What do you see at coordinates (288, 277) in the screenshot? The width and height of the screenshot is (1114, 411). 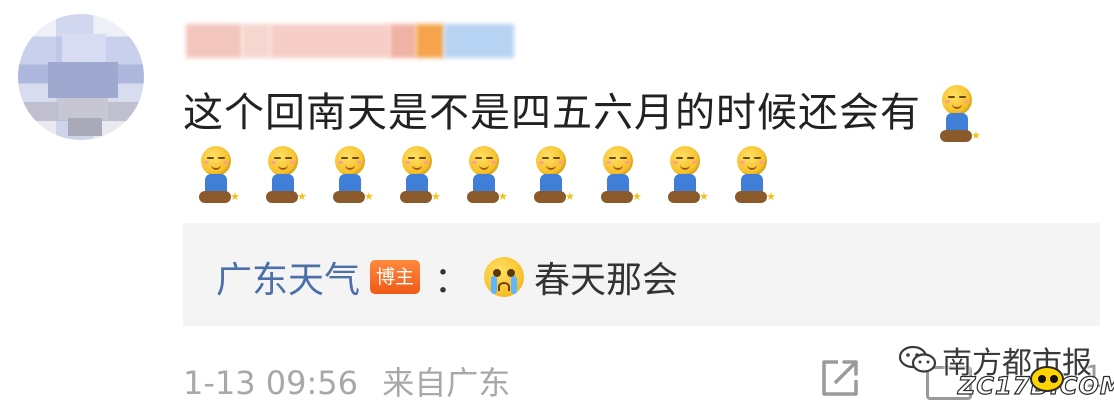 I see `reply-author-link: 广东天气` at bounding box center [288, 277].